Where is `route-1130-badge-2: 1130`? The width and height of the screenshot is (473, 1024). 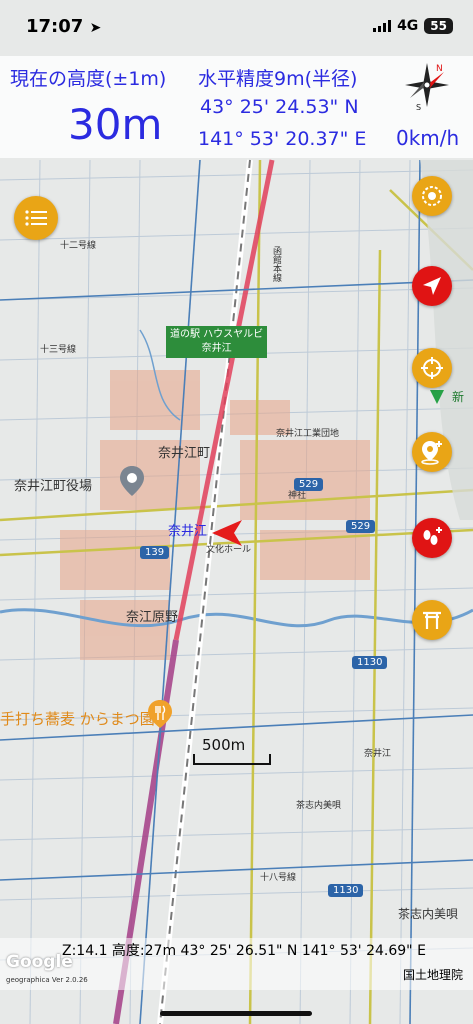 route-1130-badge-2: 1130 is located at coordinates (346, 890).